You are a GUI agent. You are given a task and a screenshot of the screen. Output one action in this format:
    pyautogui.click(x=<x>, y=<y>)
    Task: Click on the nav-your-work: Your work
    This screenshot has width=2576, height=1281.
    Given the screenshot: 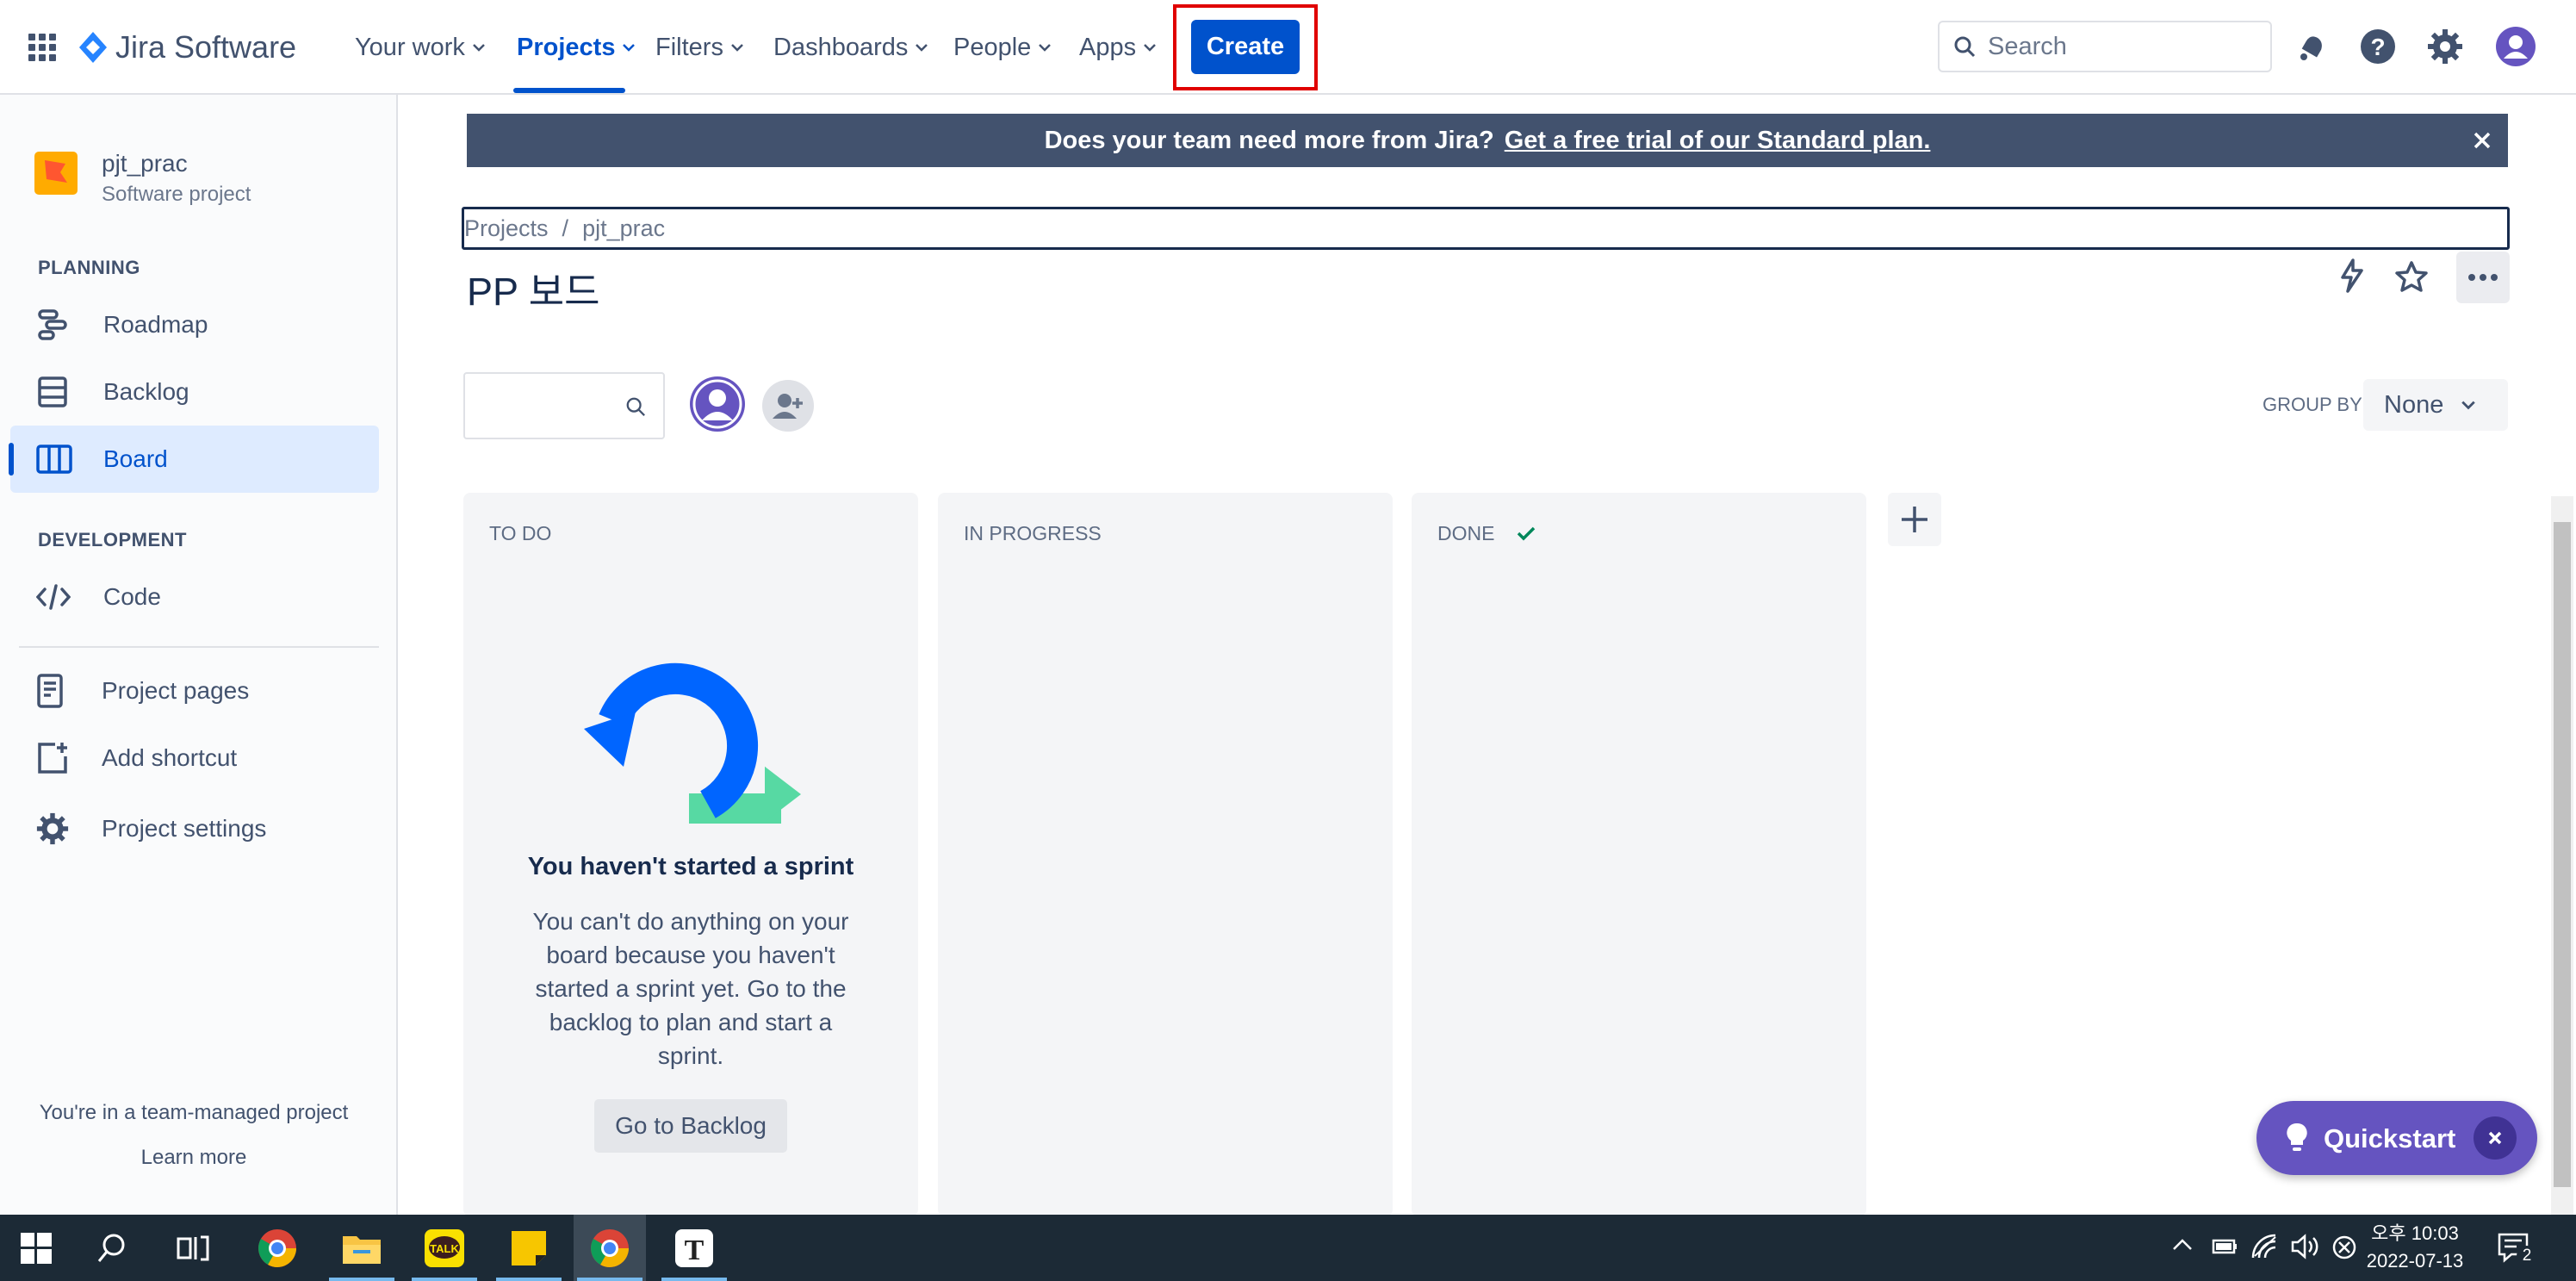 What is the action you would take?
    pyautogui.click(x=421, y=47)
    